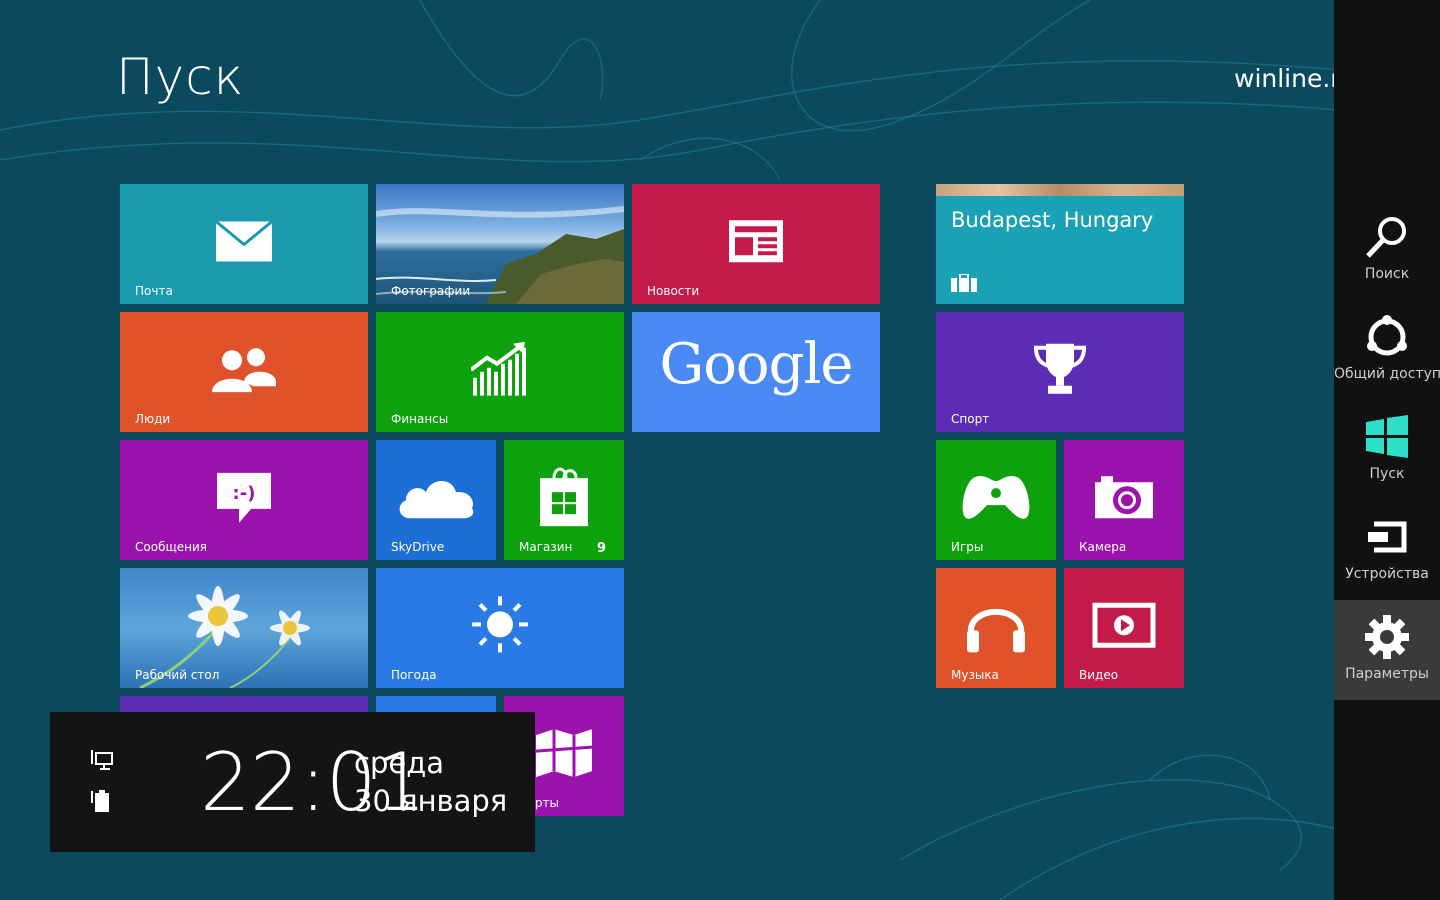 The width and height of the screenshot is (1440, 900). I want to click on charm-start: Пуск, so click(1387, 450).